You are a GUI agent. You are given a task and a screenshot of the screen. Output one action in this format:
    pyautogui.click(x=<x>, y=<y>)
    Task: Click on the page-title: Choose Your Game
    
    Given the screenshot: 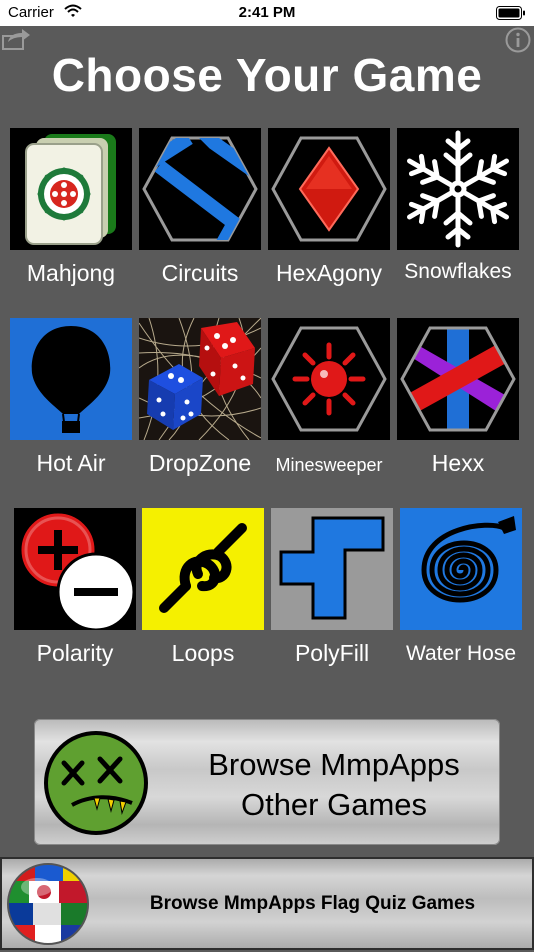 What is the action you would take?
    pyautogui.click(x=267, y=75)
    